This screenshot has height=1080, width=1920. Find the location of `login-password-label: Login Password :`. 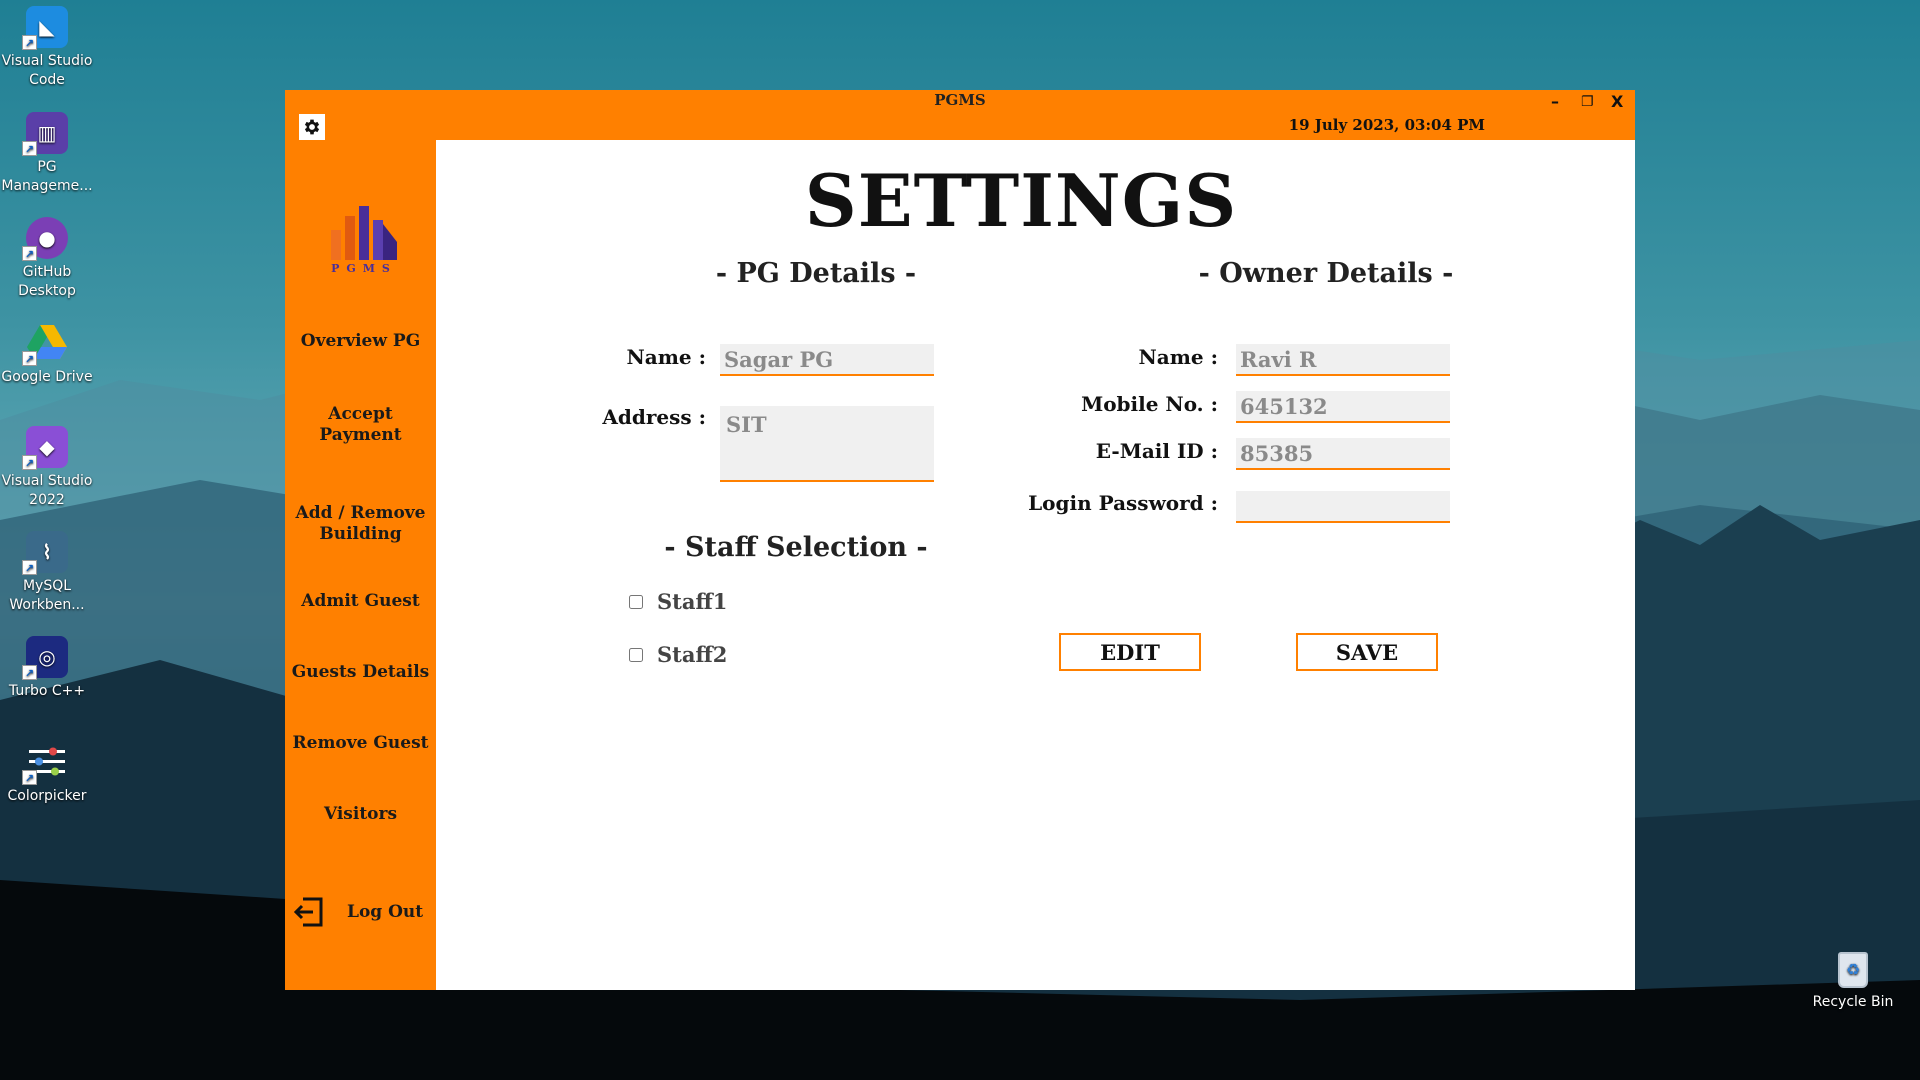

login-password-label: Login Password : is located at coordinates (1123, 503).